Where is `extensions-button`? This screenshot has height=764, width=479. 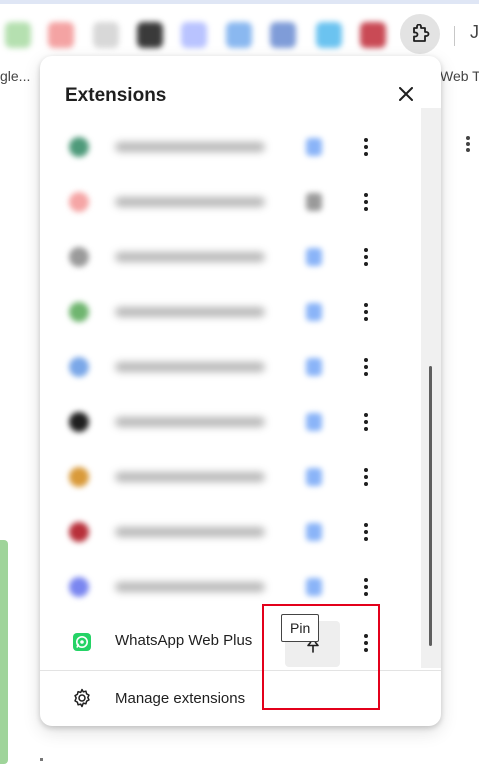
extensions-button is located at coordinates (420, 34).